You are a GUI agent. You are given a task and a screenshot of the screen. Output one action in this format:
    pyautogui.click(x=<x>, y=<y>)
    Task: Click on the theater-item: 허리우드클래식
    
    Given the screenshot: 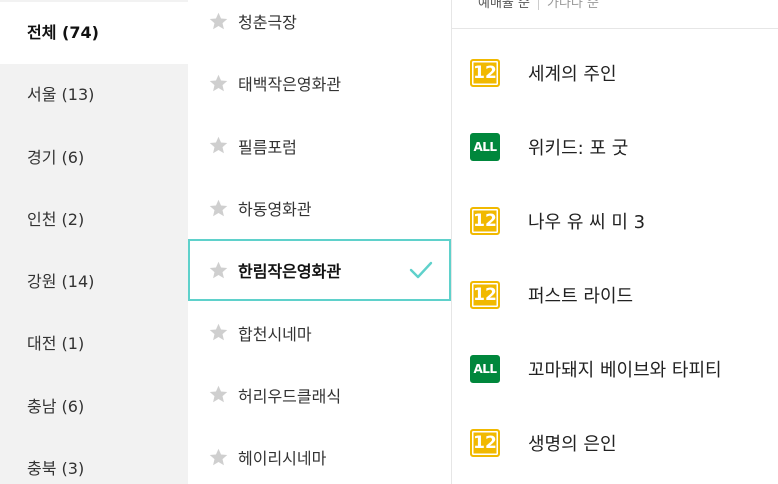 What is the action you would take?
    pyautogui.click(x=319, y=395)
    